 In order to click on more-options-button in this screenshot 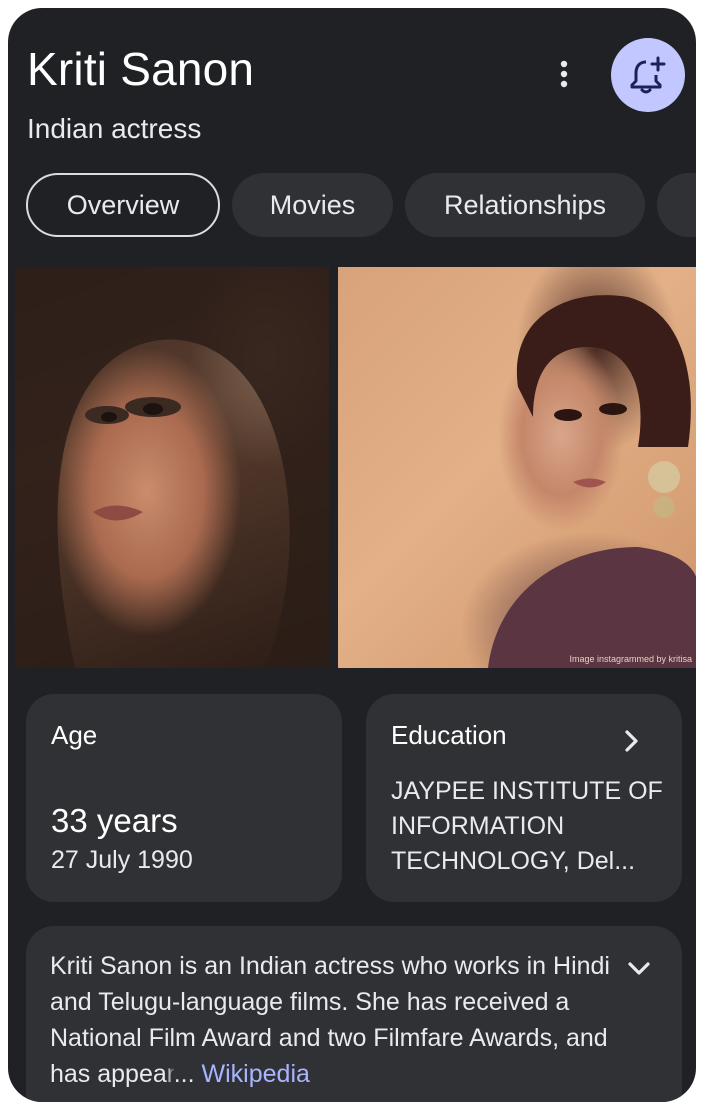, I will do `click(564, 74)`.